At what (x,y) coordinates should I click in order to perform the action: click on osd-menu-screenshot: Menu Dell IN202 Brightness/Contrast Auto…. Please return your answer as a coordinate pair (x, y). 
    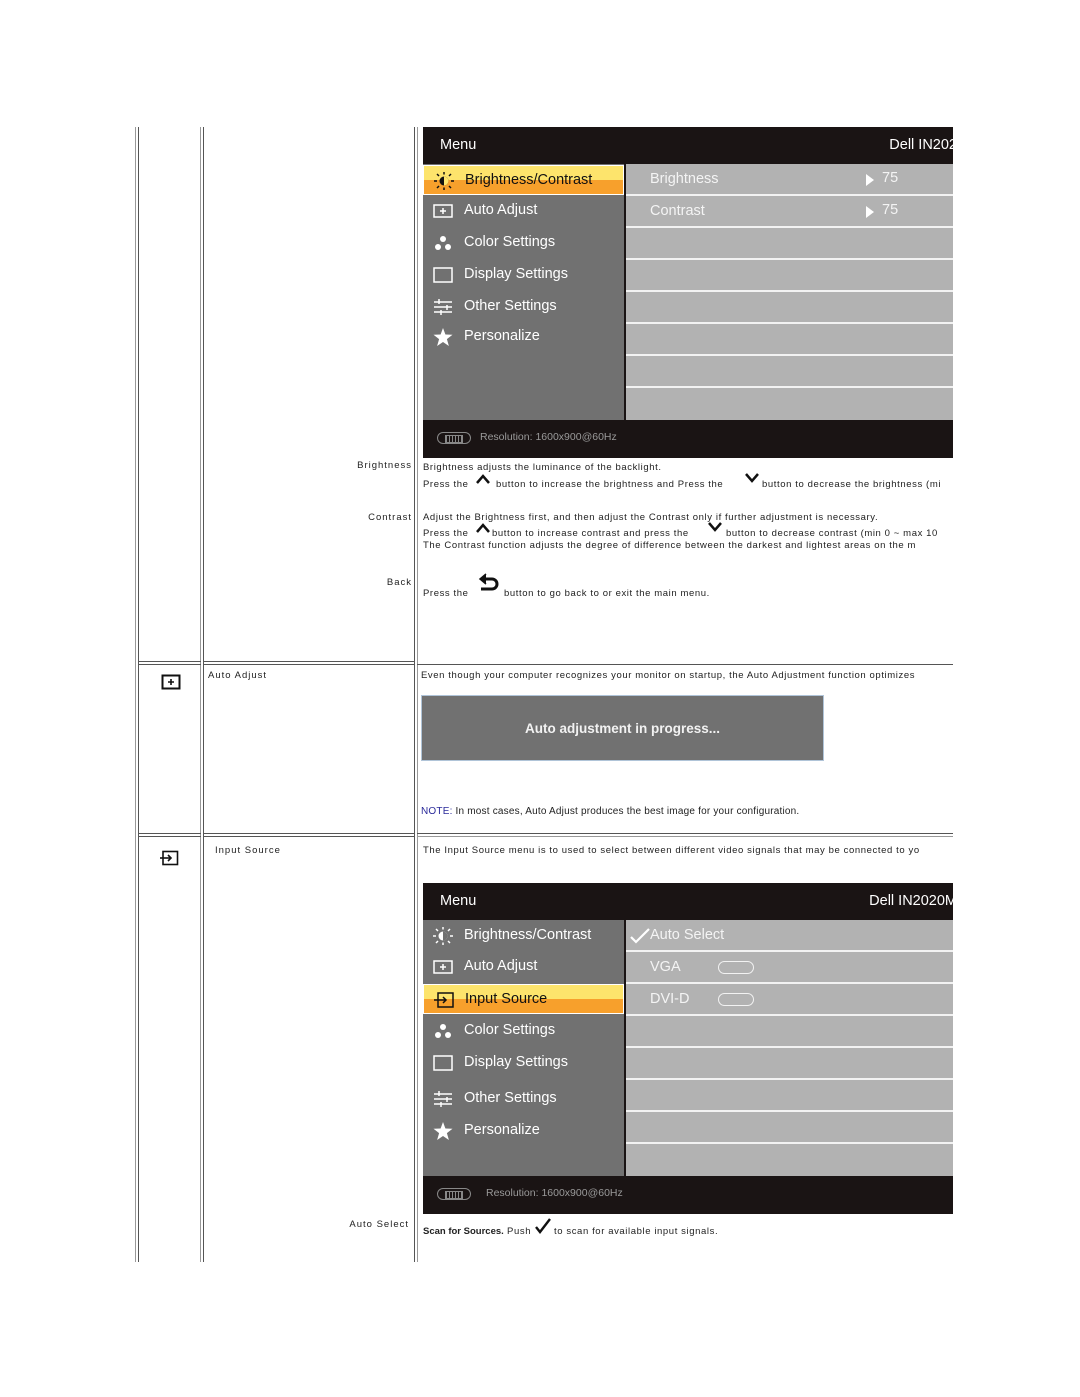
    Looking at the image, I should click on (688, 292).